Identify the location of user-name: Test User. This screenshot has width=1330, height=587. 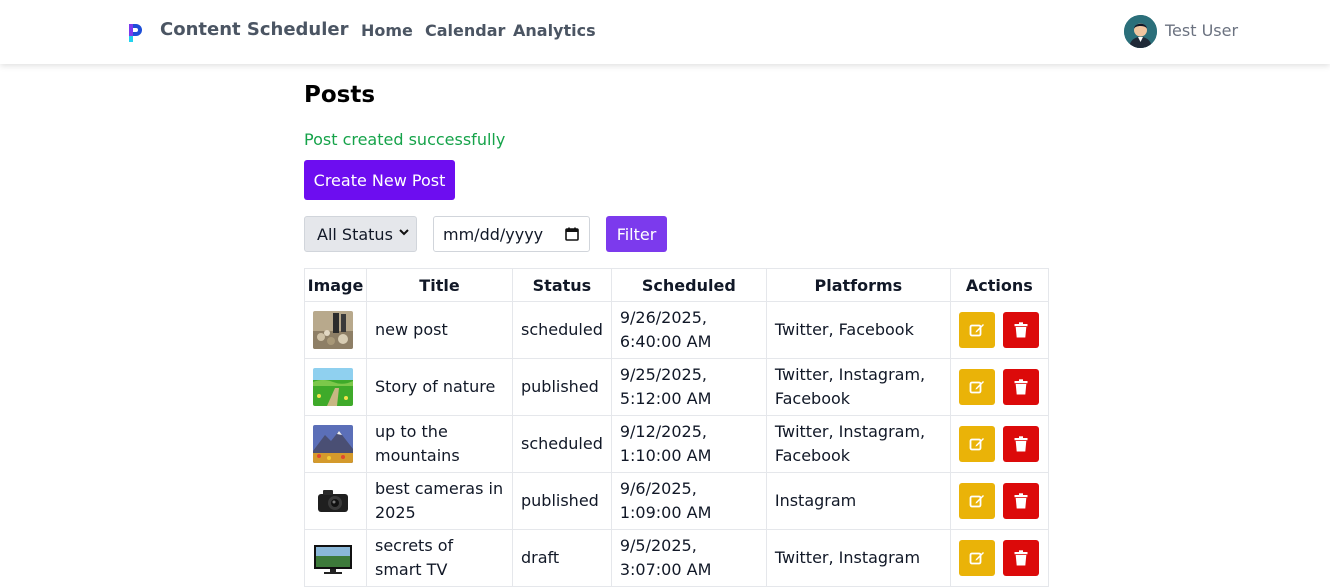
(1201, 30).